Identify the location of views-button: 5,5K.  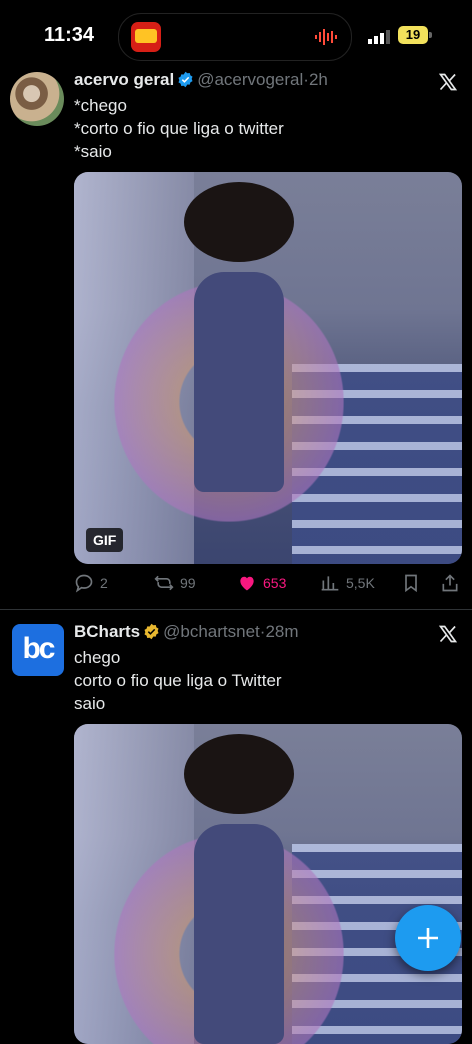
(347, 583).